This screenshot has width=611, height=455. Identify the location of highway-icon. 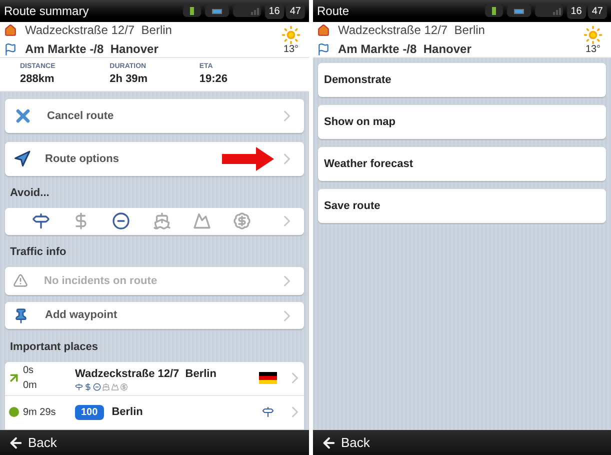
(268, 412).